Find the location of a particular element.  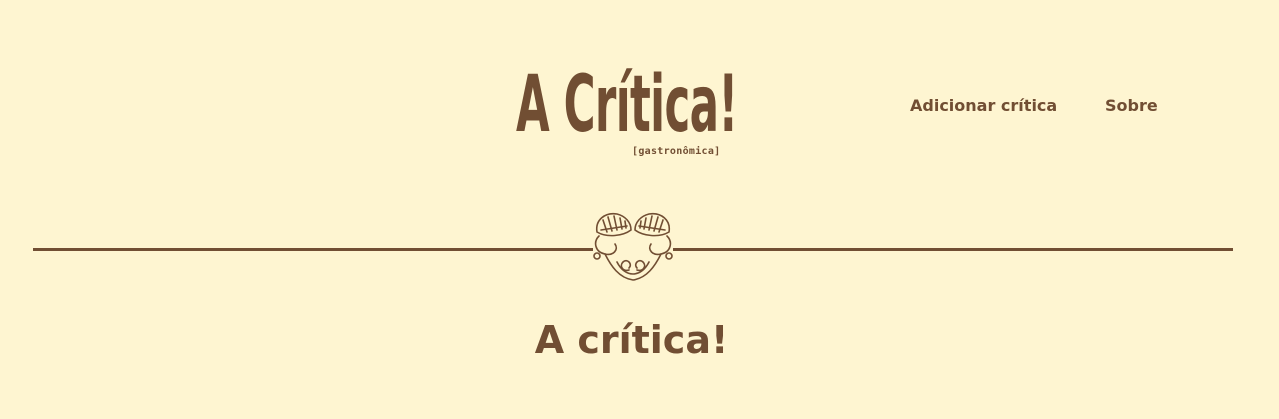

divider-line-left is located at coordinates (313, 249).